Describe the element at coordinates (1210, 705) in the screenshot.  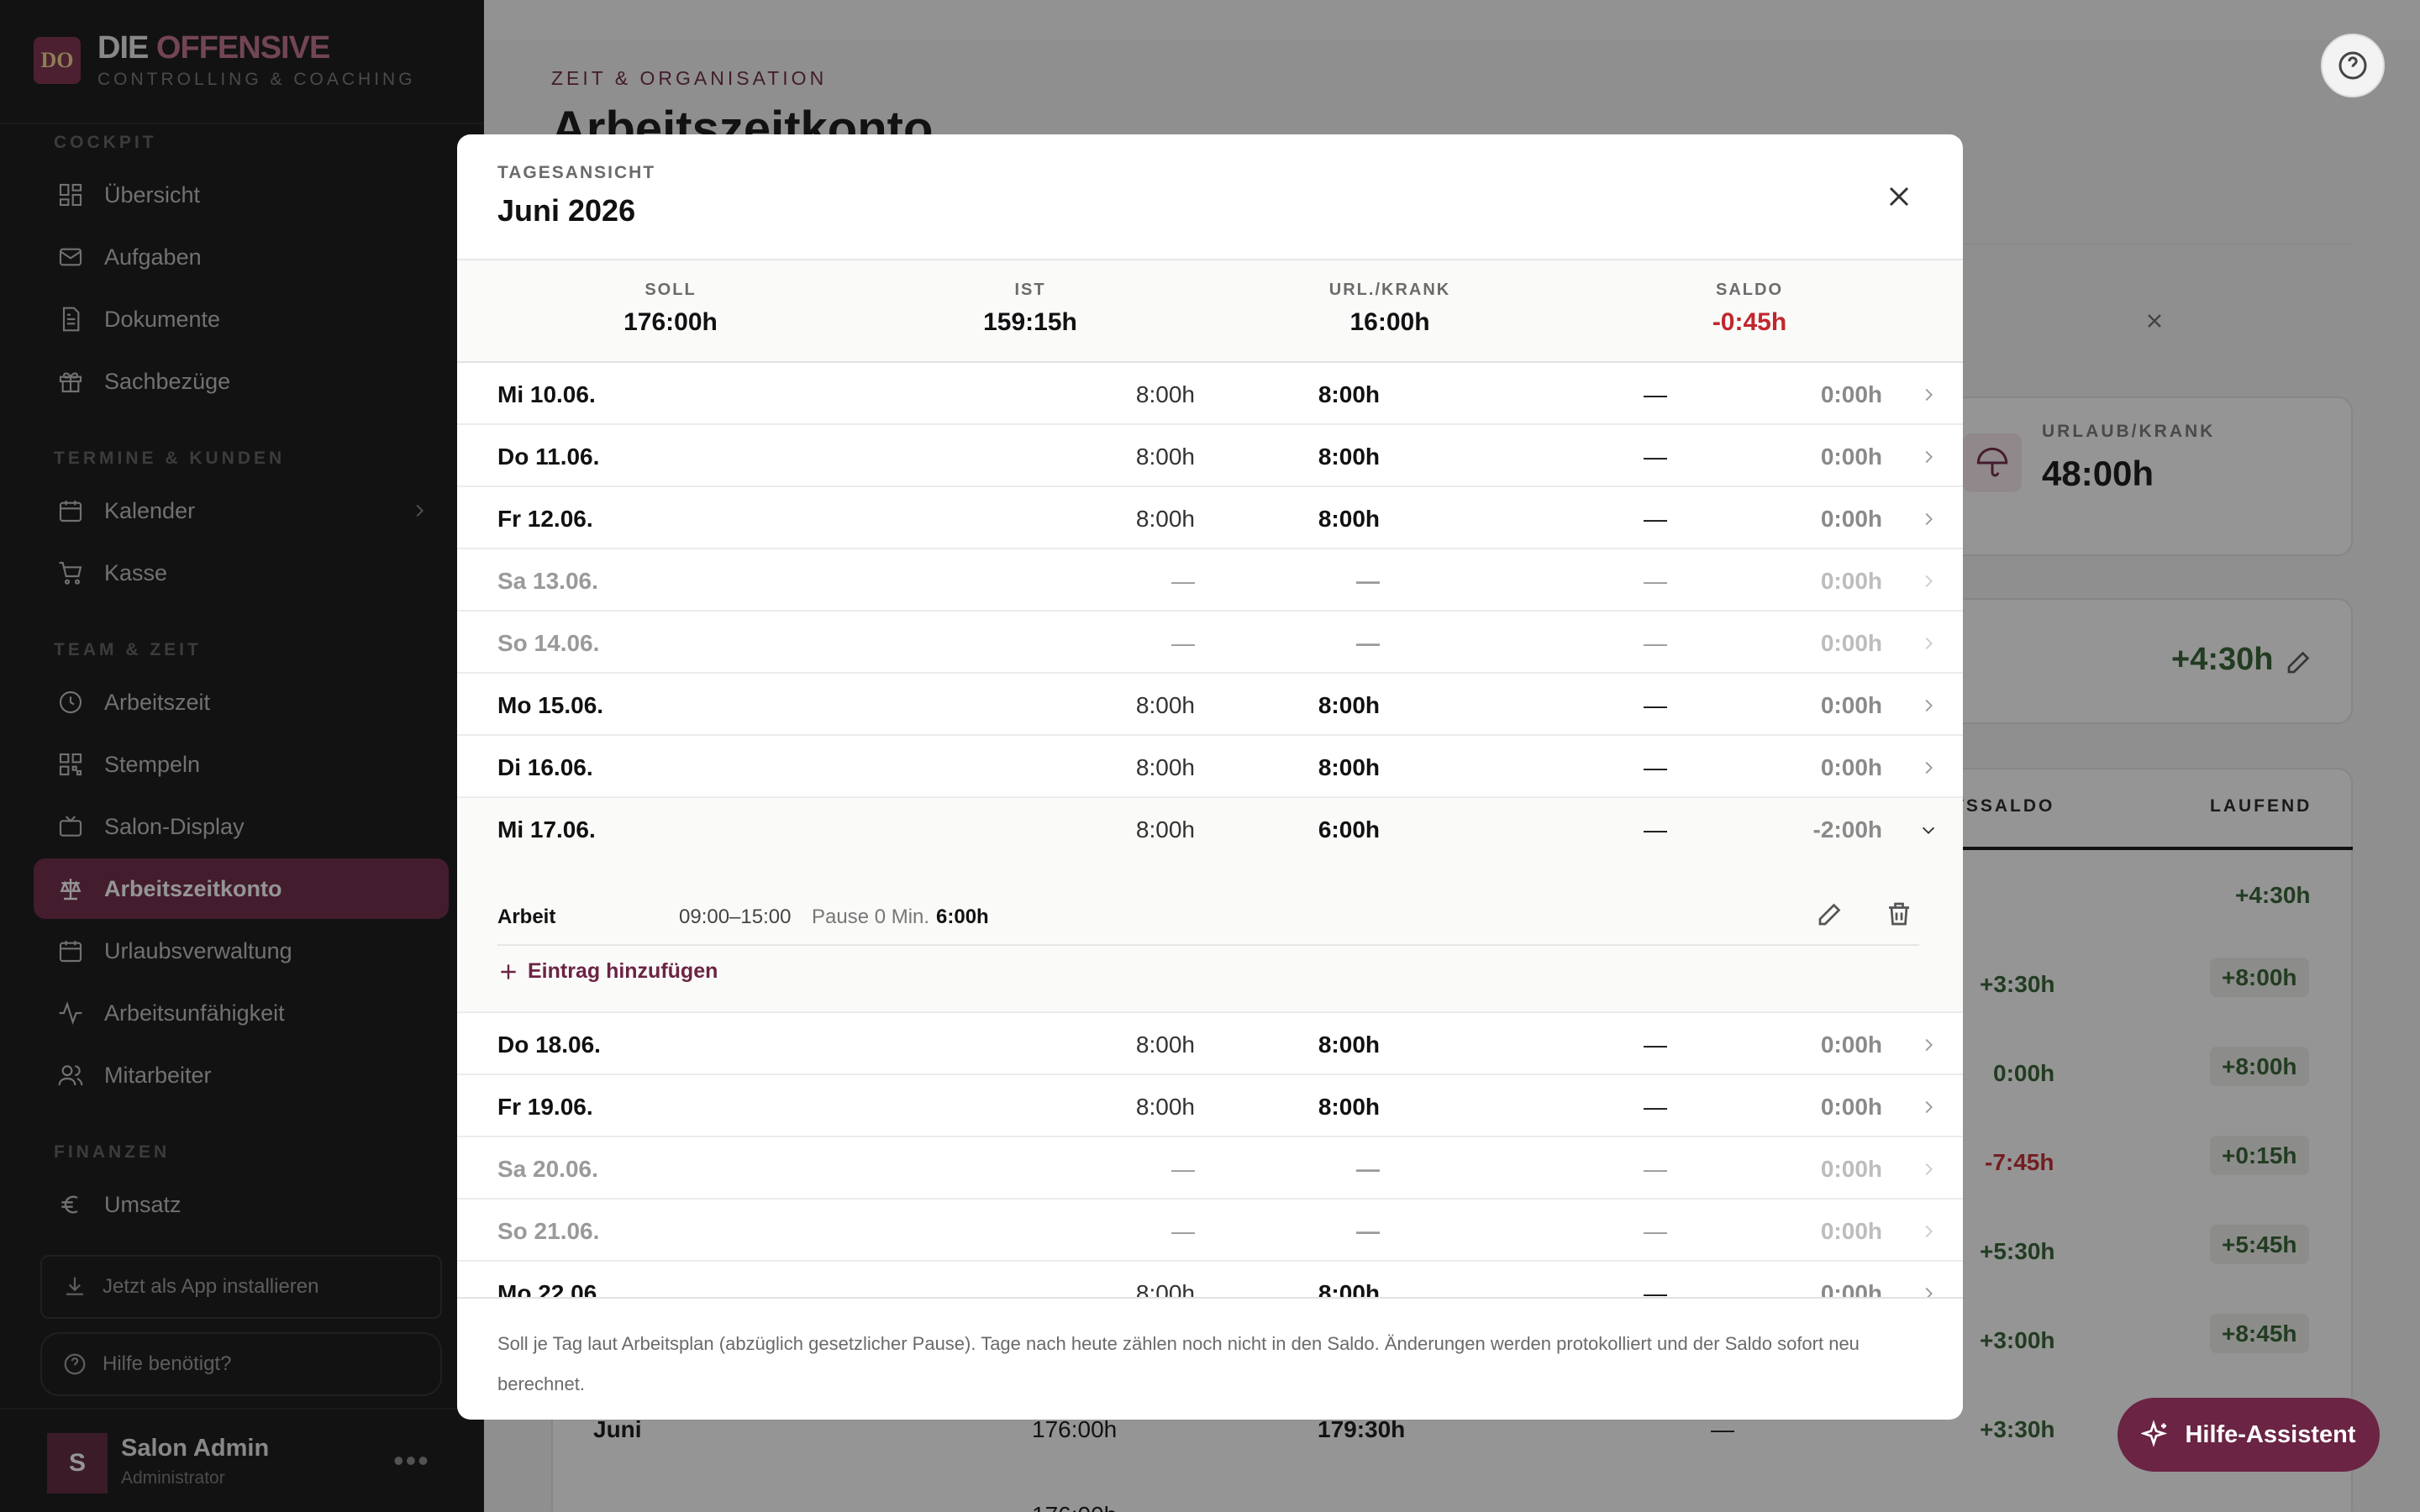
I see `day-row: Mo 15.06. 8:00h 8:00h —0:00h` at that location.